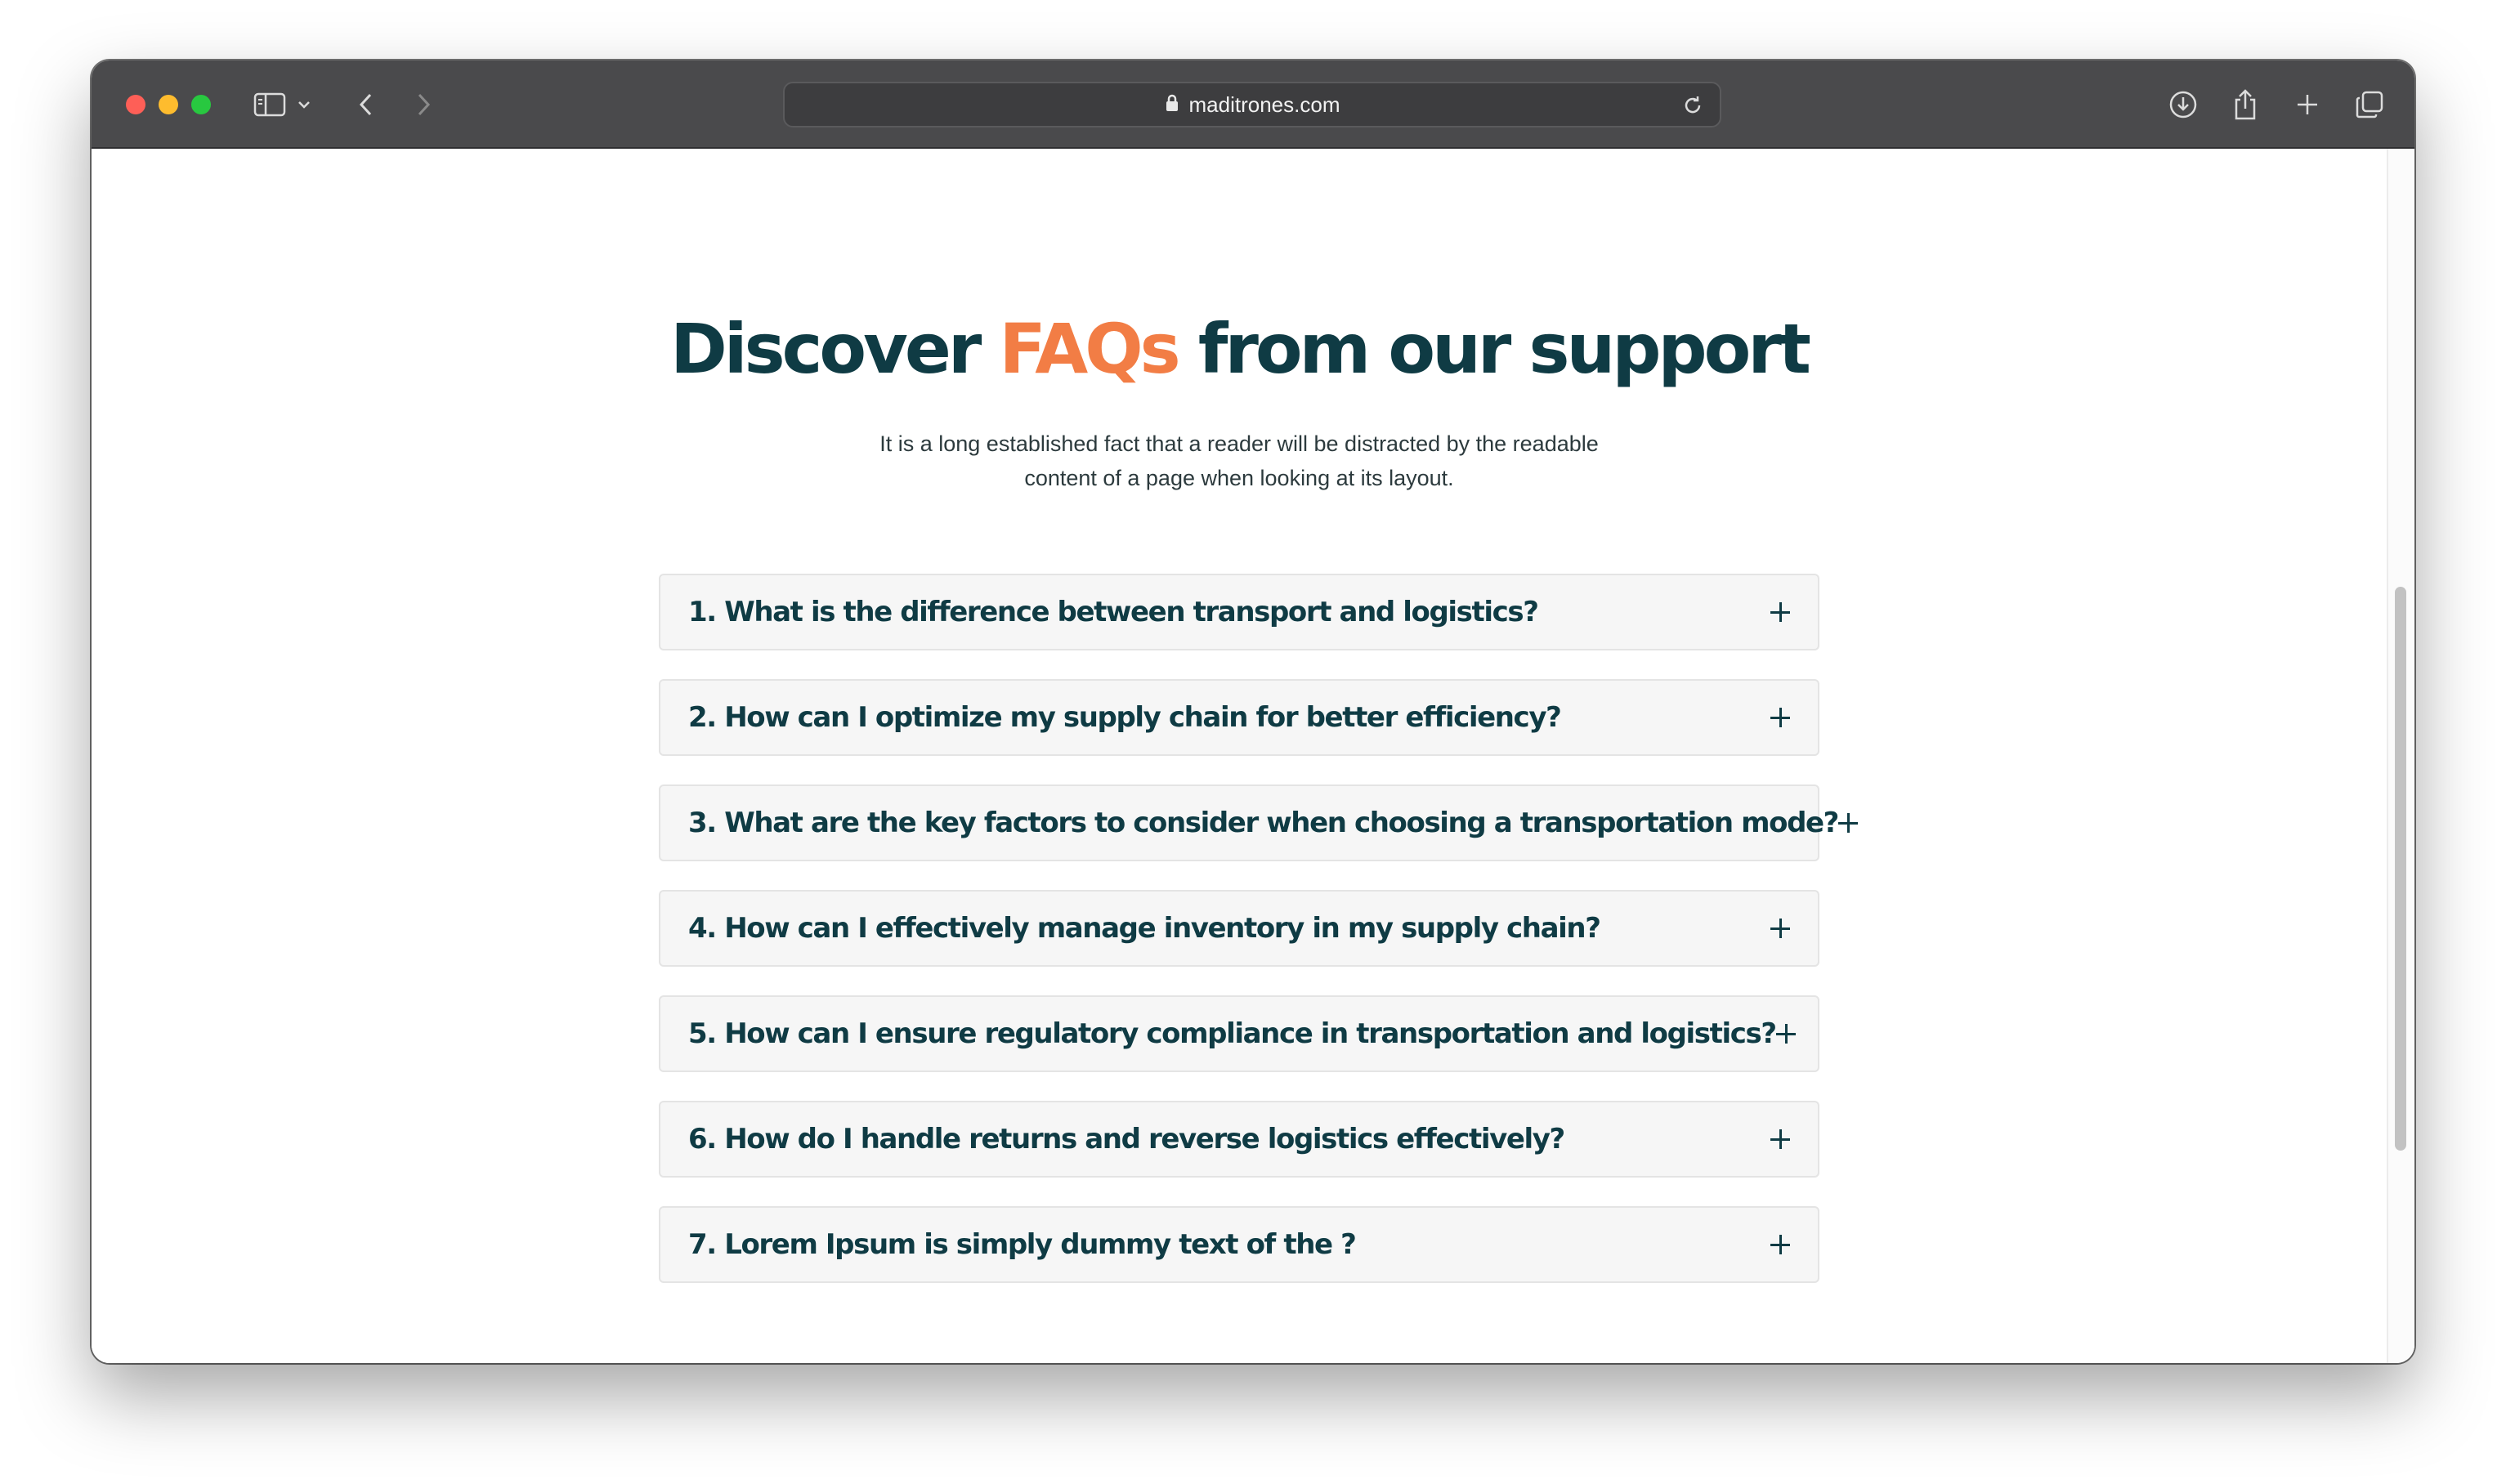 The width and height of the screenshot is (2506, 1484). Describe the element at coordinates (2307, 105) in the screenshot. I see `new-tab-icon` at that location.